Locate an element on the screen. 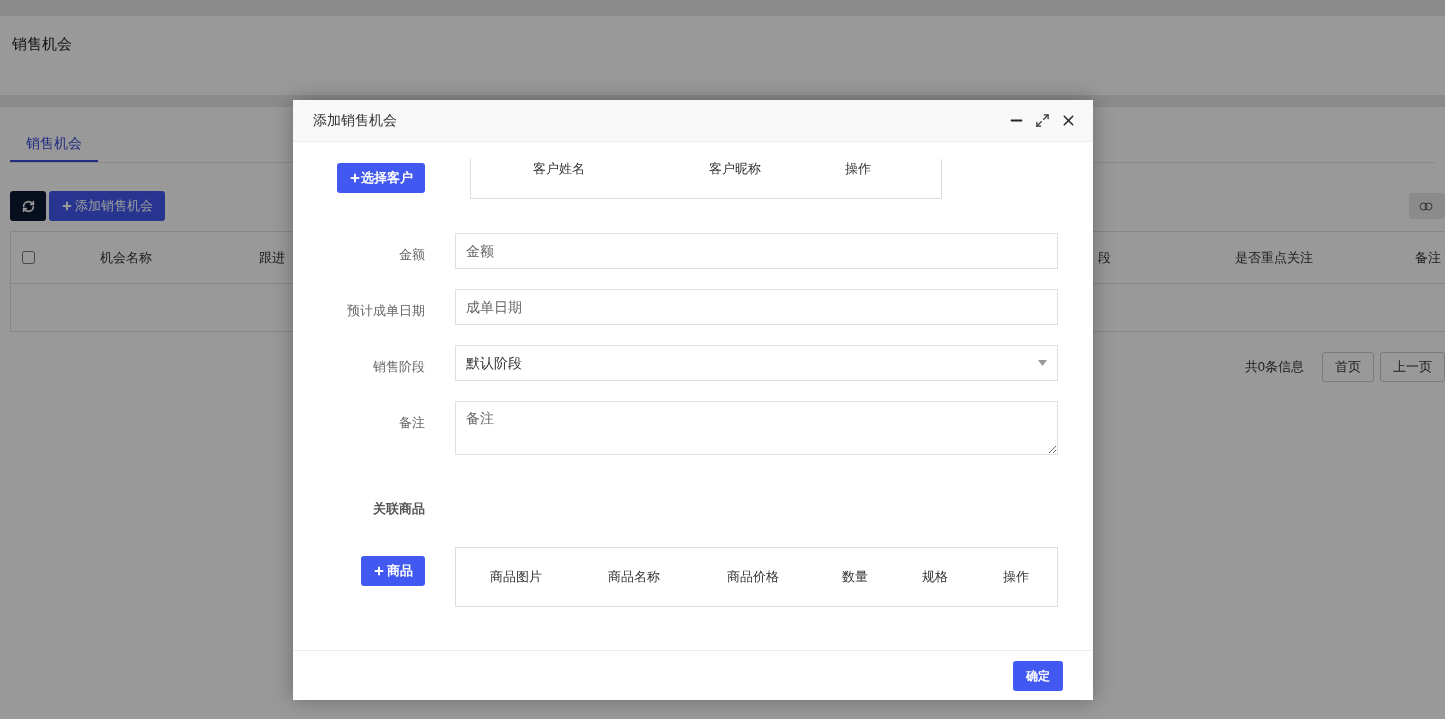 The height and width of the screenshot is (719, 1445). refresh-icon is located at coordinates (28, 206).